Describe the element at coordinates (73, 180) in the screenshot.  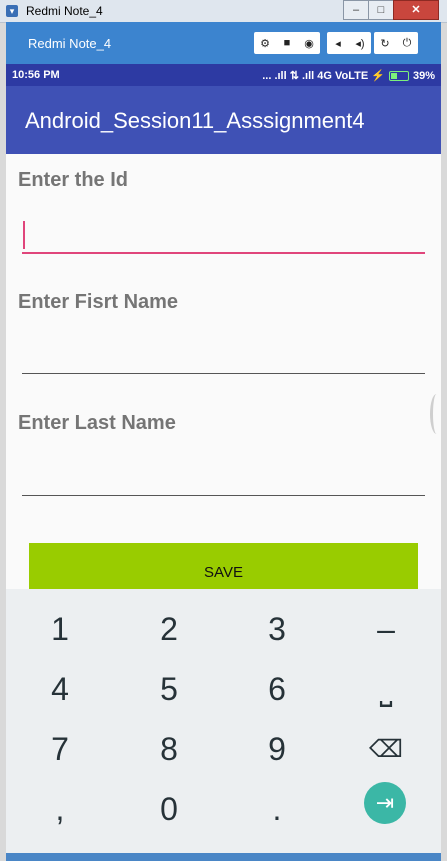
I see `id-label: Enter the Id` at that location.